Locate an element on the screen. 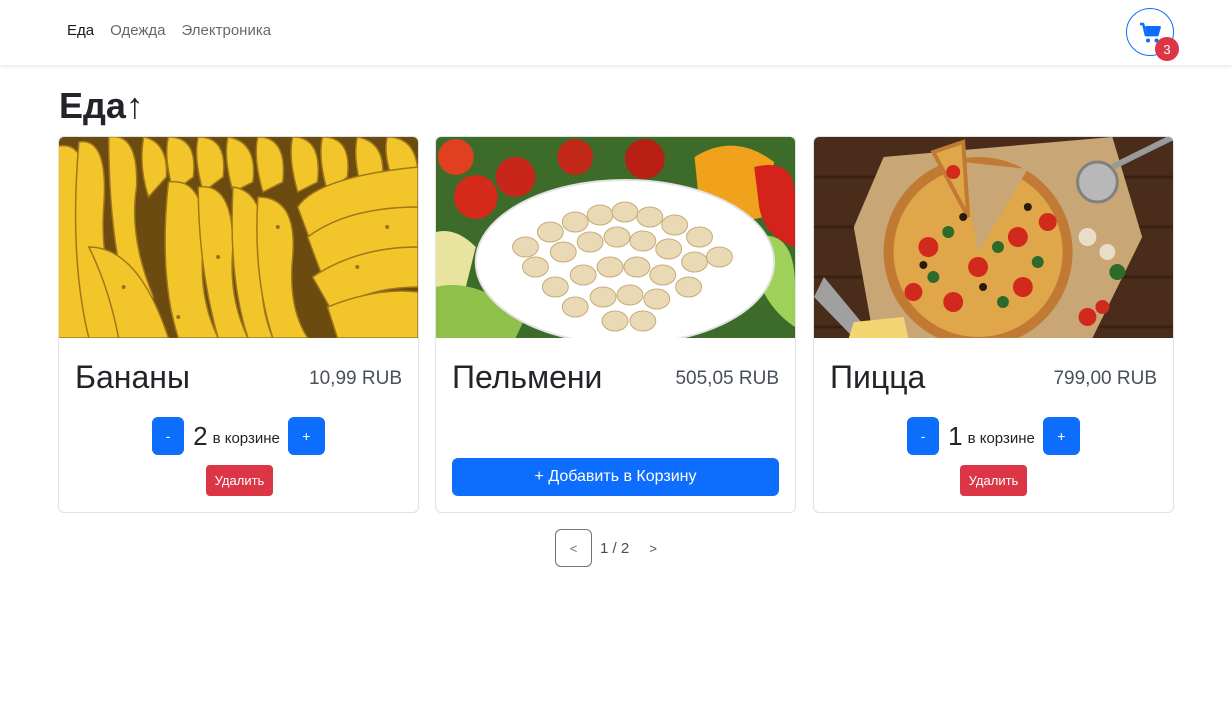 The width and height of the screenshot is (1232, 722). product-name: Пицца is located at coordinates (878, 377).